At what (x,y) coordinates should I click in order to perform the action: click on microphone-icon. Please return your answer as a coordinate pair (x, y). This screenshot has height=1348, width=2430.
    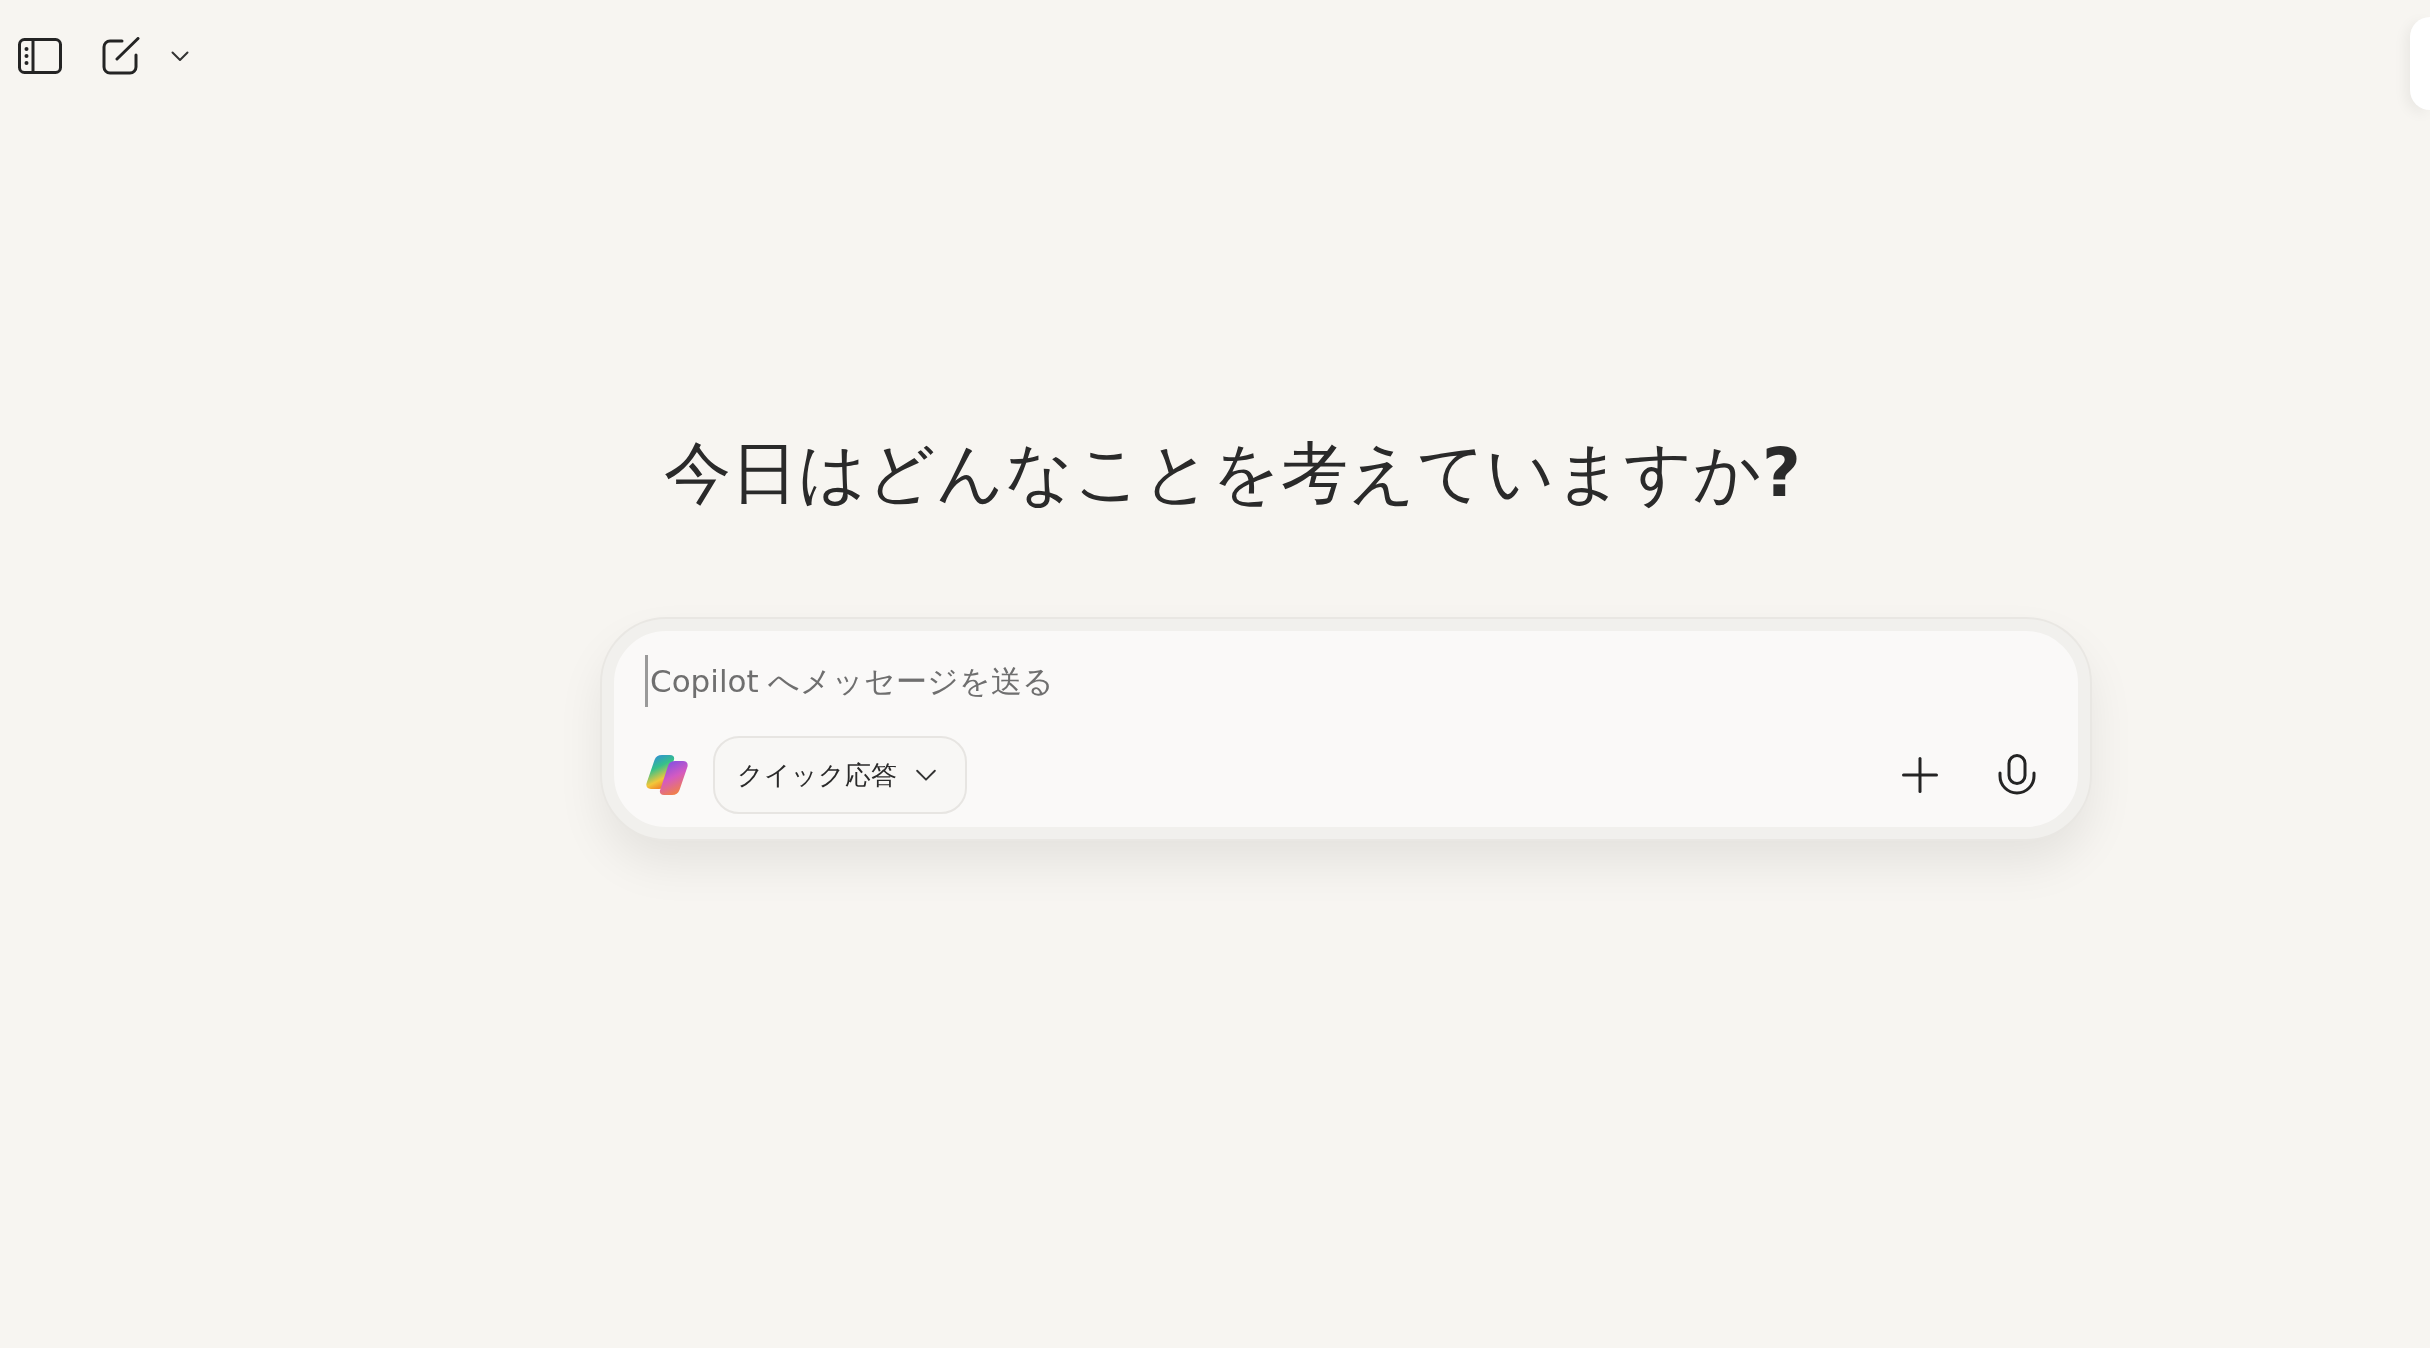
    Looking at the image, I should click on (2017, 775).